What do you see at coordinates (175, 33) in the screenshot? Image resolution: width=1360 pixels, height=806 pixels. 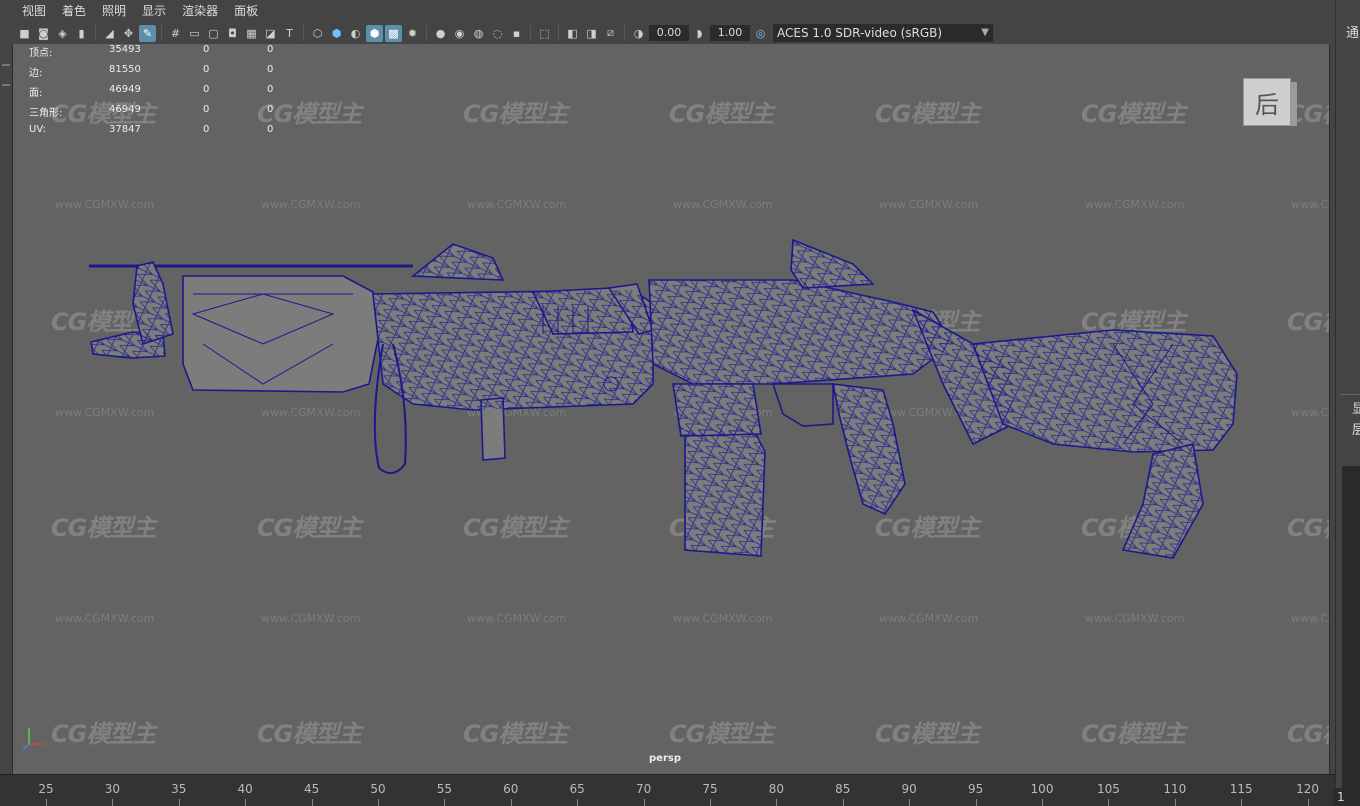 I see `grid-icon: #` at bounding box center [175, 33].